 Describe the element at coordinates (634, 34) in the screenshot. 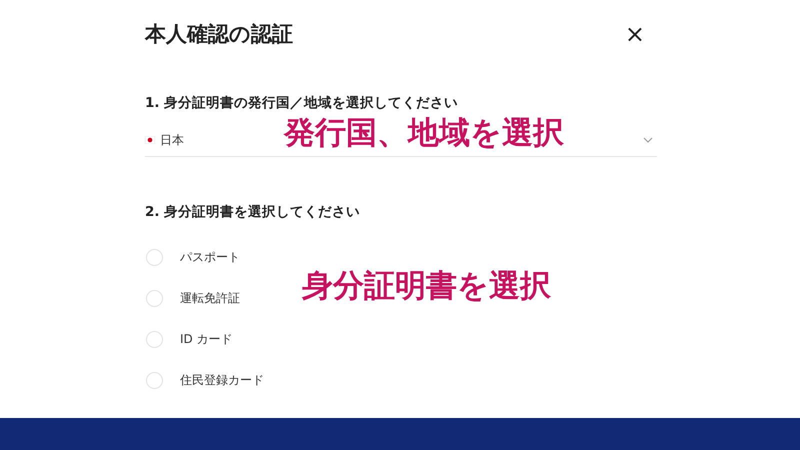

I see `close-button: ×` at that location.